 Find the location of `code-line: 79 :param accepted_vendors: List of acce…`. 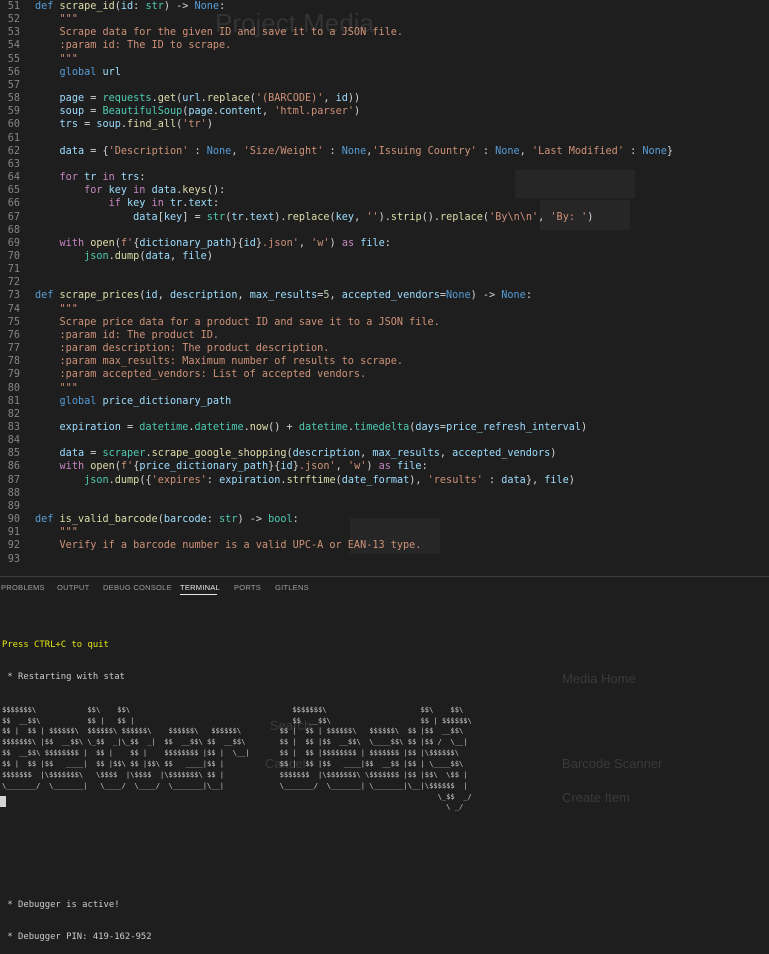

code-line: 79 :param accepted_vendors: List of acce… is located at coordinates (384, 374).